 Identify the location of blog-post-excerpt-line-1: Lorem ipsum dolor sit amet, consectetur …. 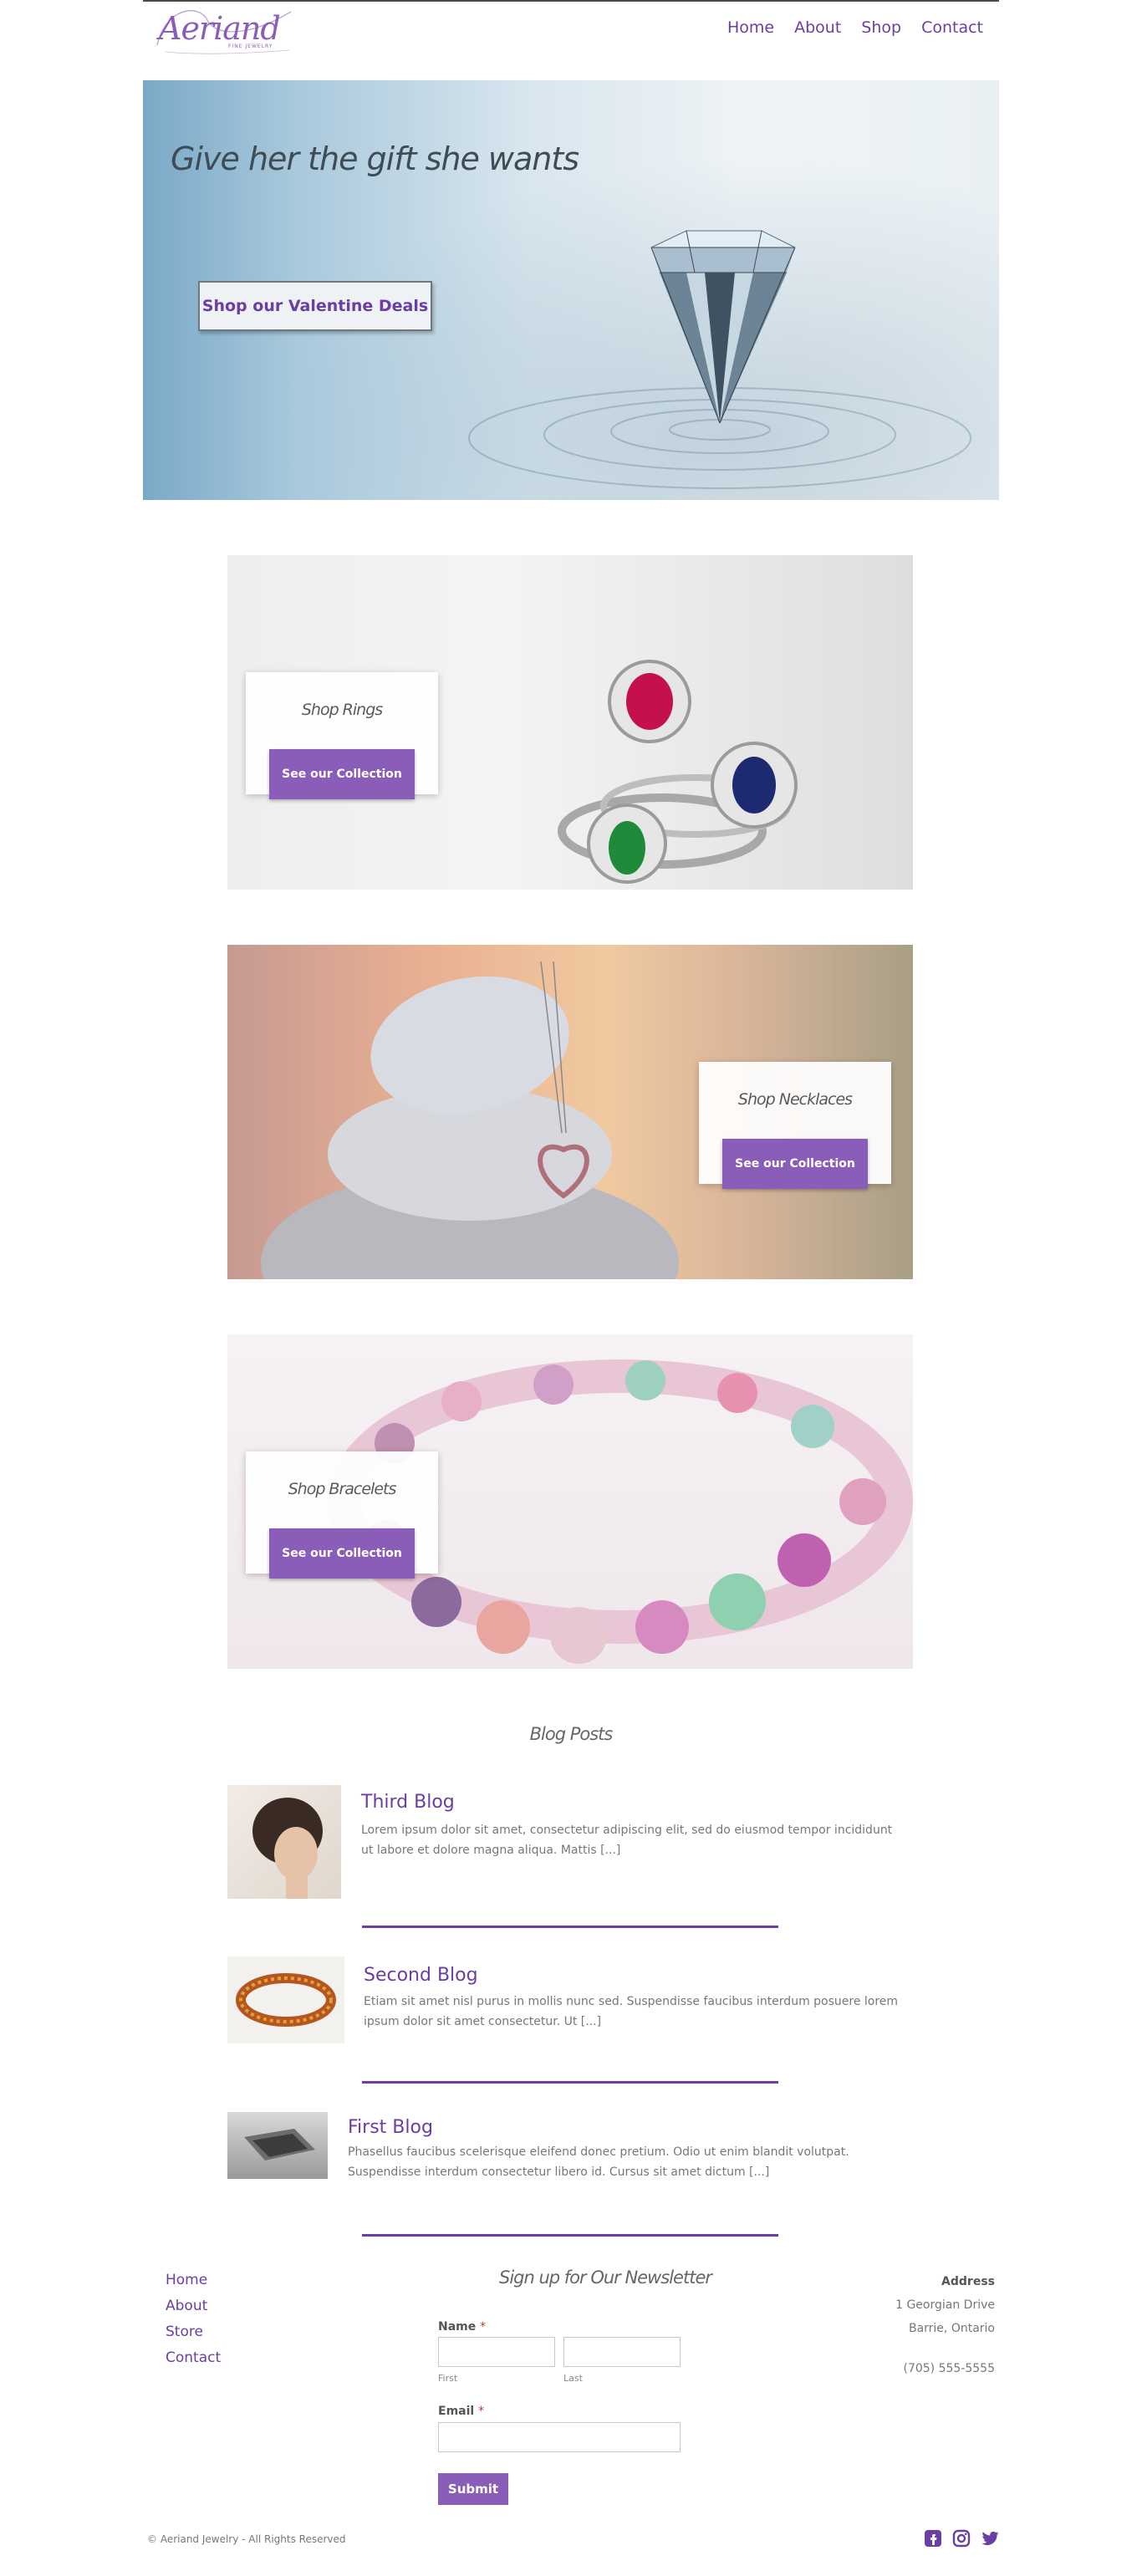
(627, 1830).